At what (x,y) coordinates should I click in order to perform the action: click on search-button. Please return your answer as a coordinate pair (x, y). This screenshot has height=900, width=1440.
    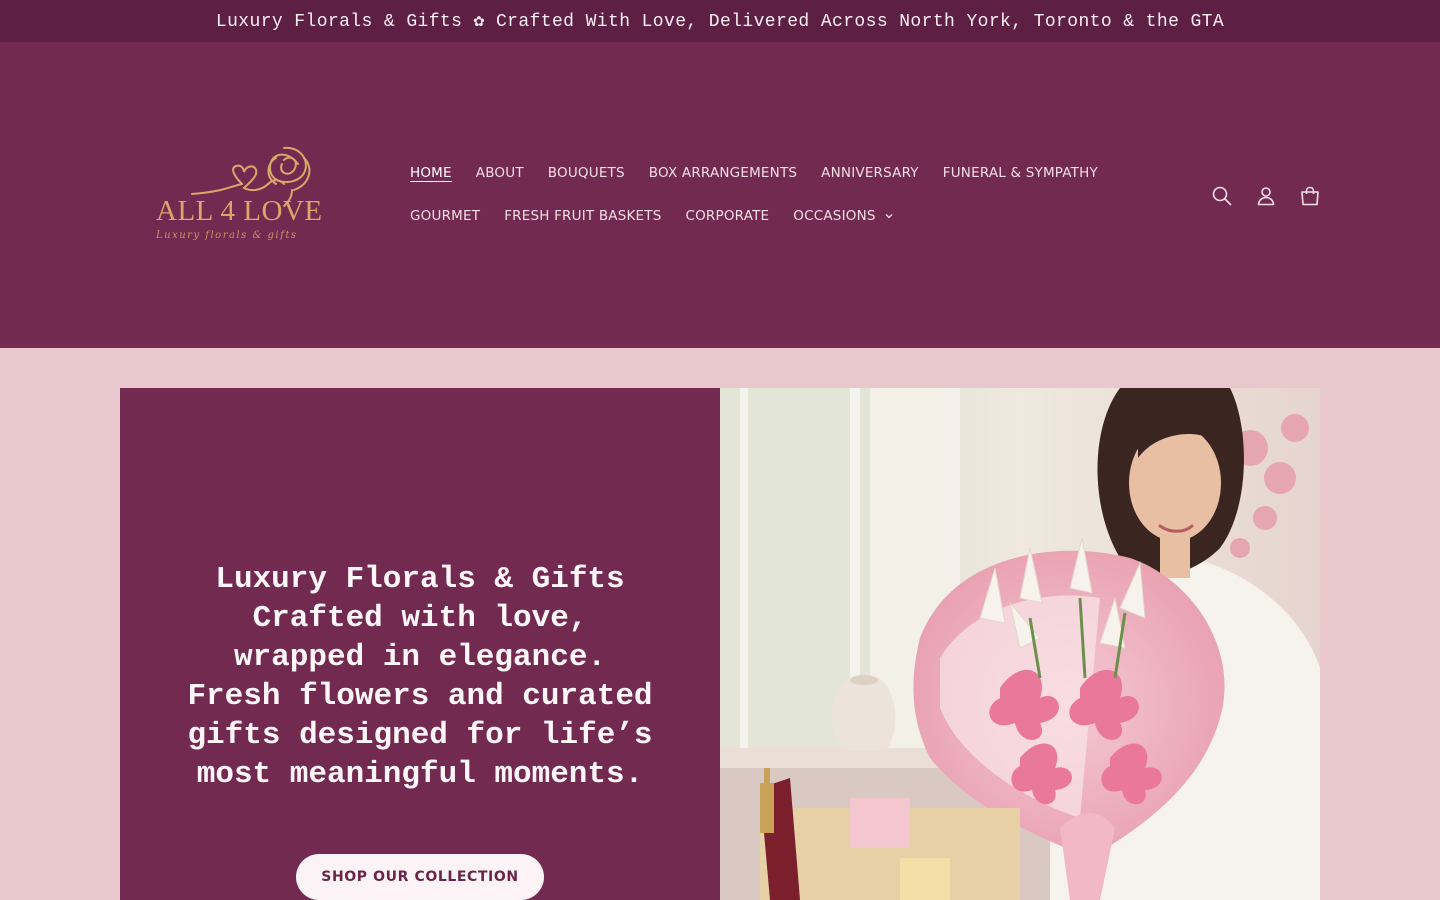
    Looking at the image, I should click on (1222, 196).